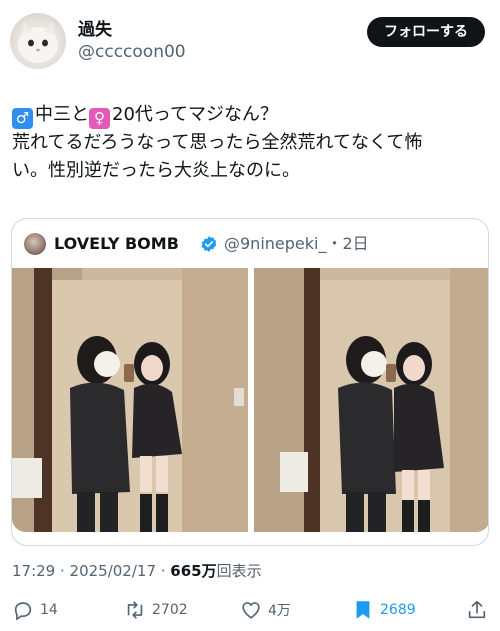 Image resolution: width=500 pixels, height=631 pixels. Describe the element at coordinates (217, 142) in the screenshot. I see `tweet-text-line: 荒れてるだろうなって思ったら全然荒れてなくて怖` at that location.